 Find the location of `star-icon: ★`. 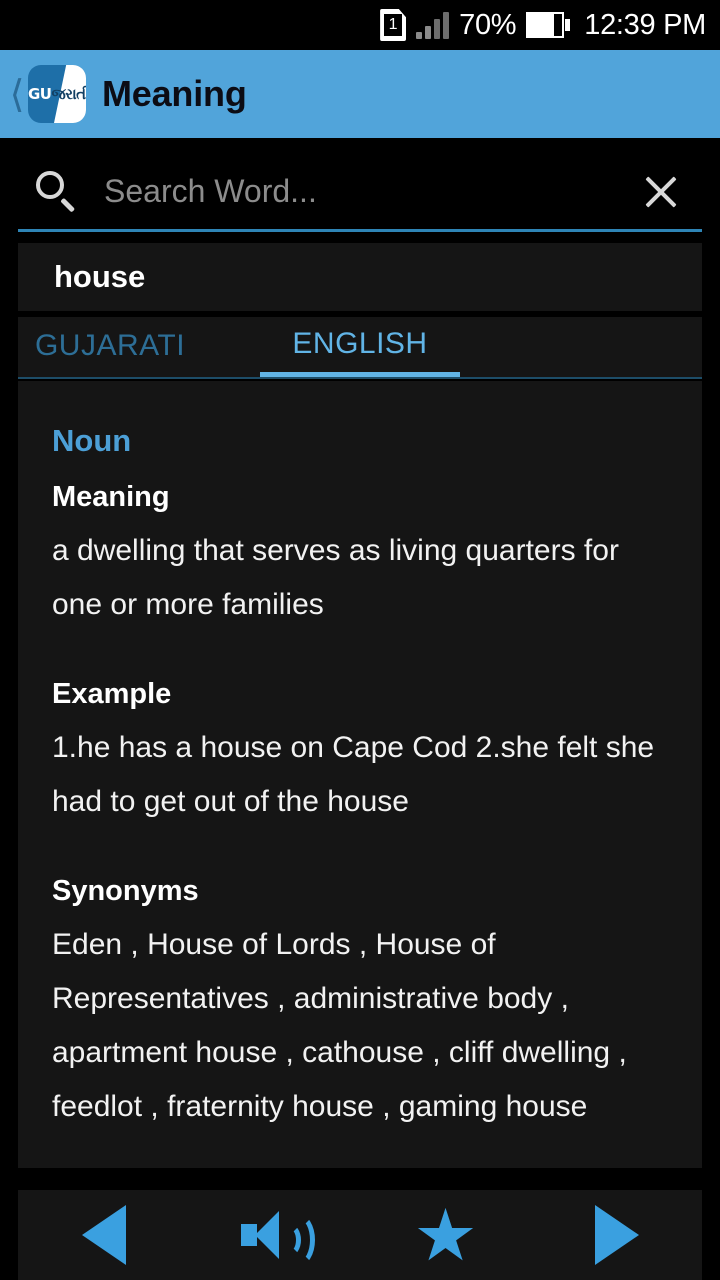

star-icon: ★ is located at coordinates (445, 1235).